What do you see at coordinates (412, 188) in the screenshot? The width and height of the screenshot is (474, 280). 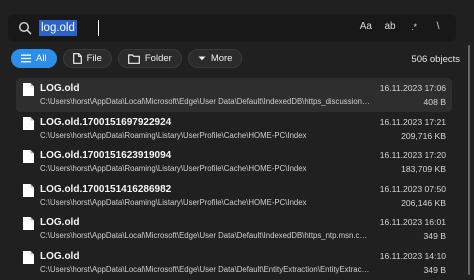 I see `result-date: 16.11.2023 07:50` at bounding box center [412, 188].